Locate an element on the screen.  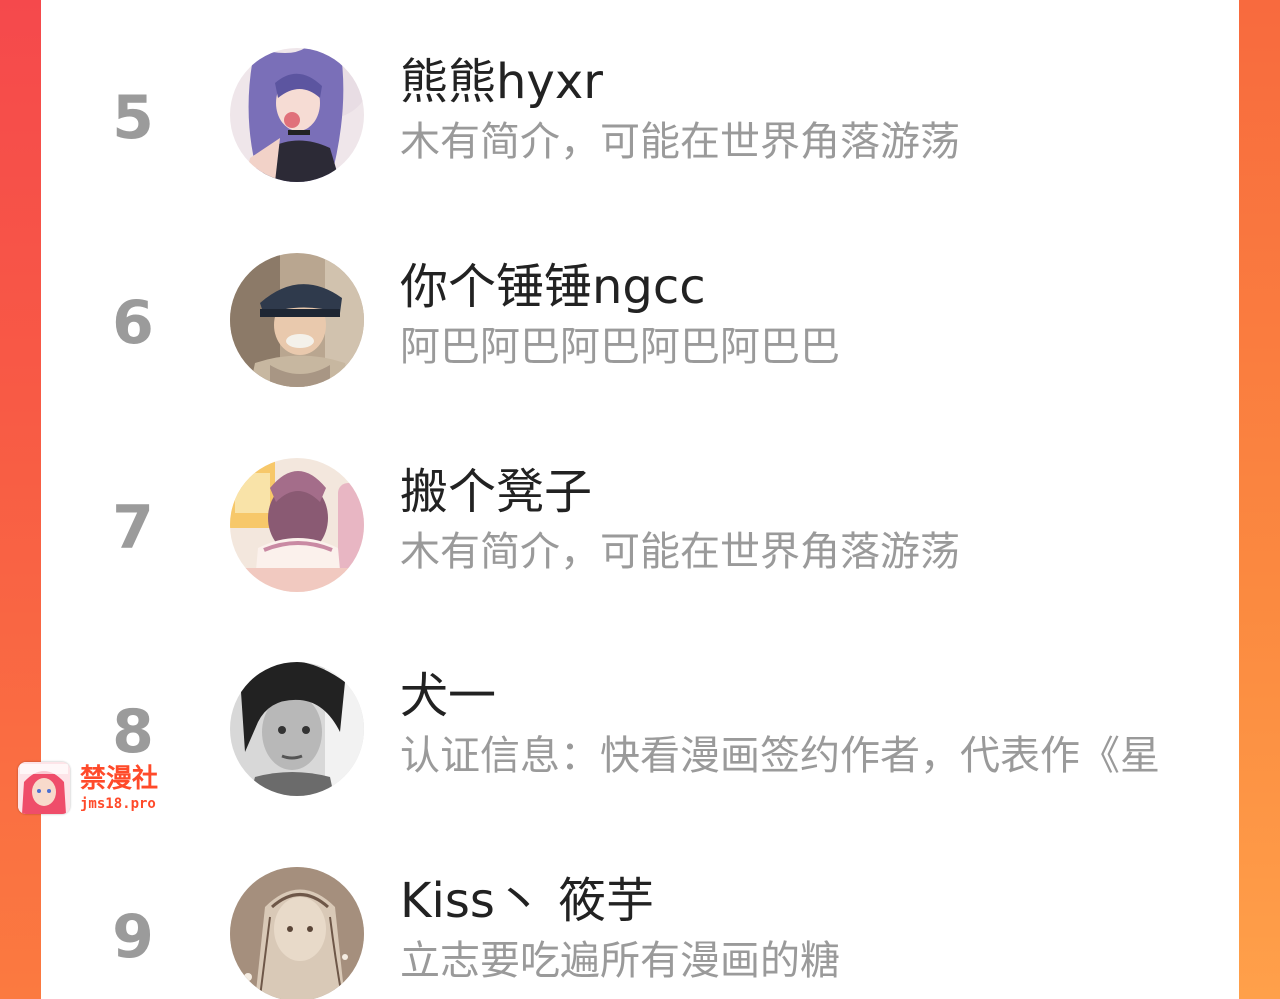
watermark-title: 禁漫社 is located at coordinates (119, 779).